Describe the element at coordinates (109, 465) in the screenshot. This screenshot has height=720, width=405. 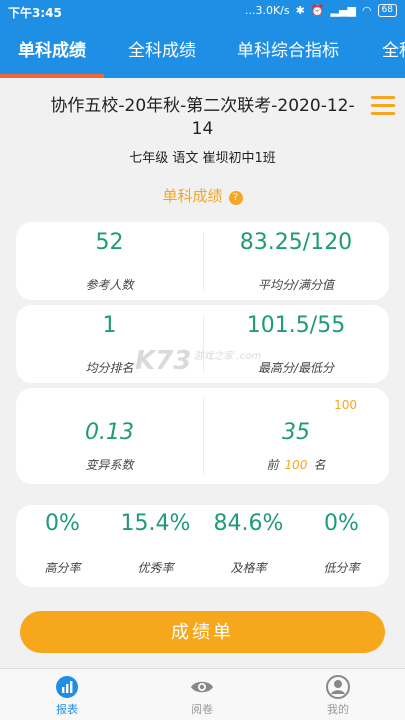
I see `variation-label: 变异系数` at that location.